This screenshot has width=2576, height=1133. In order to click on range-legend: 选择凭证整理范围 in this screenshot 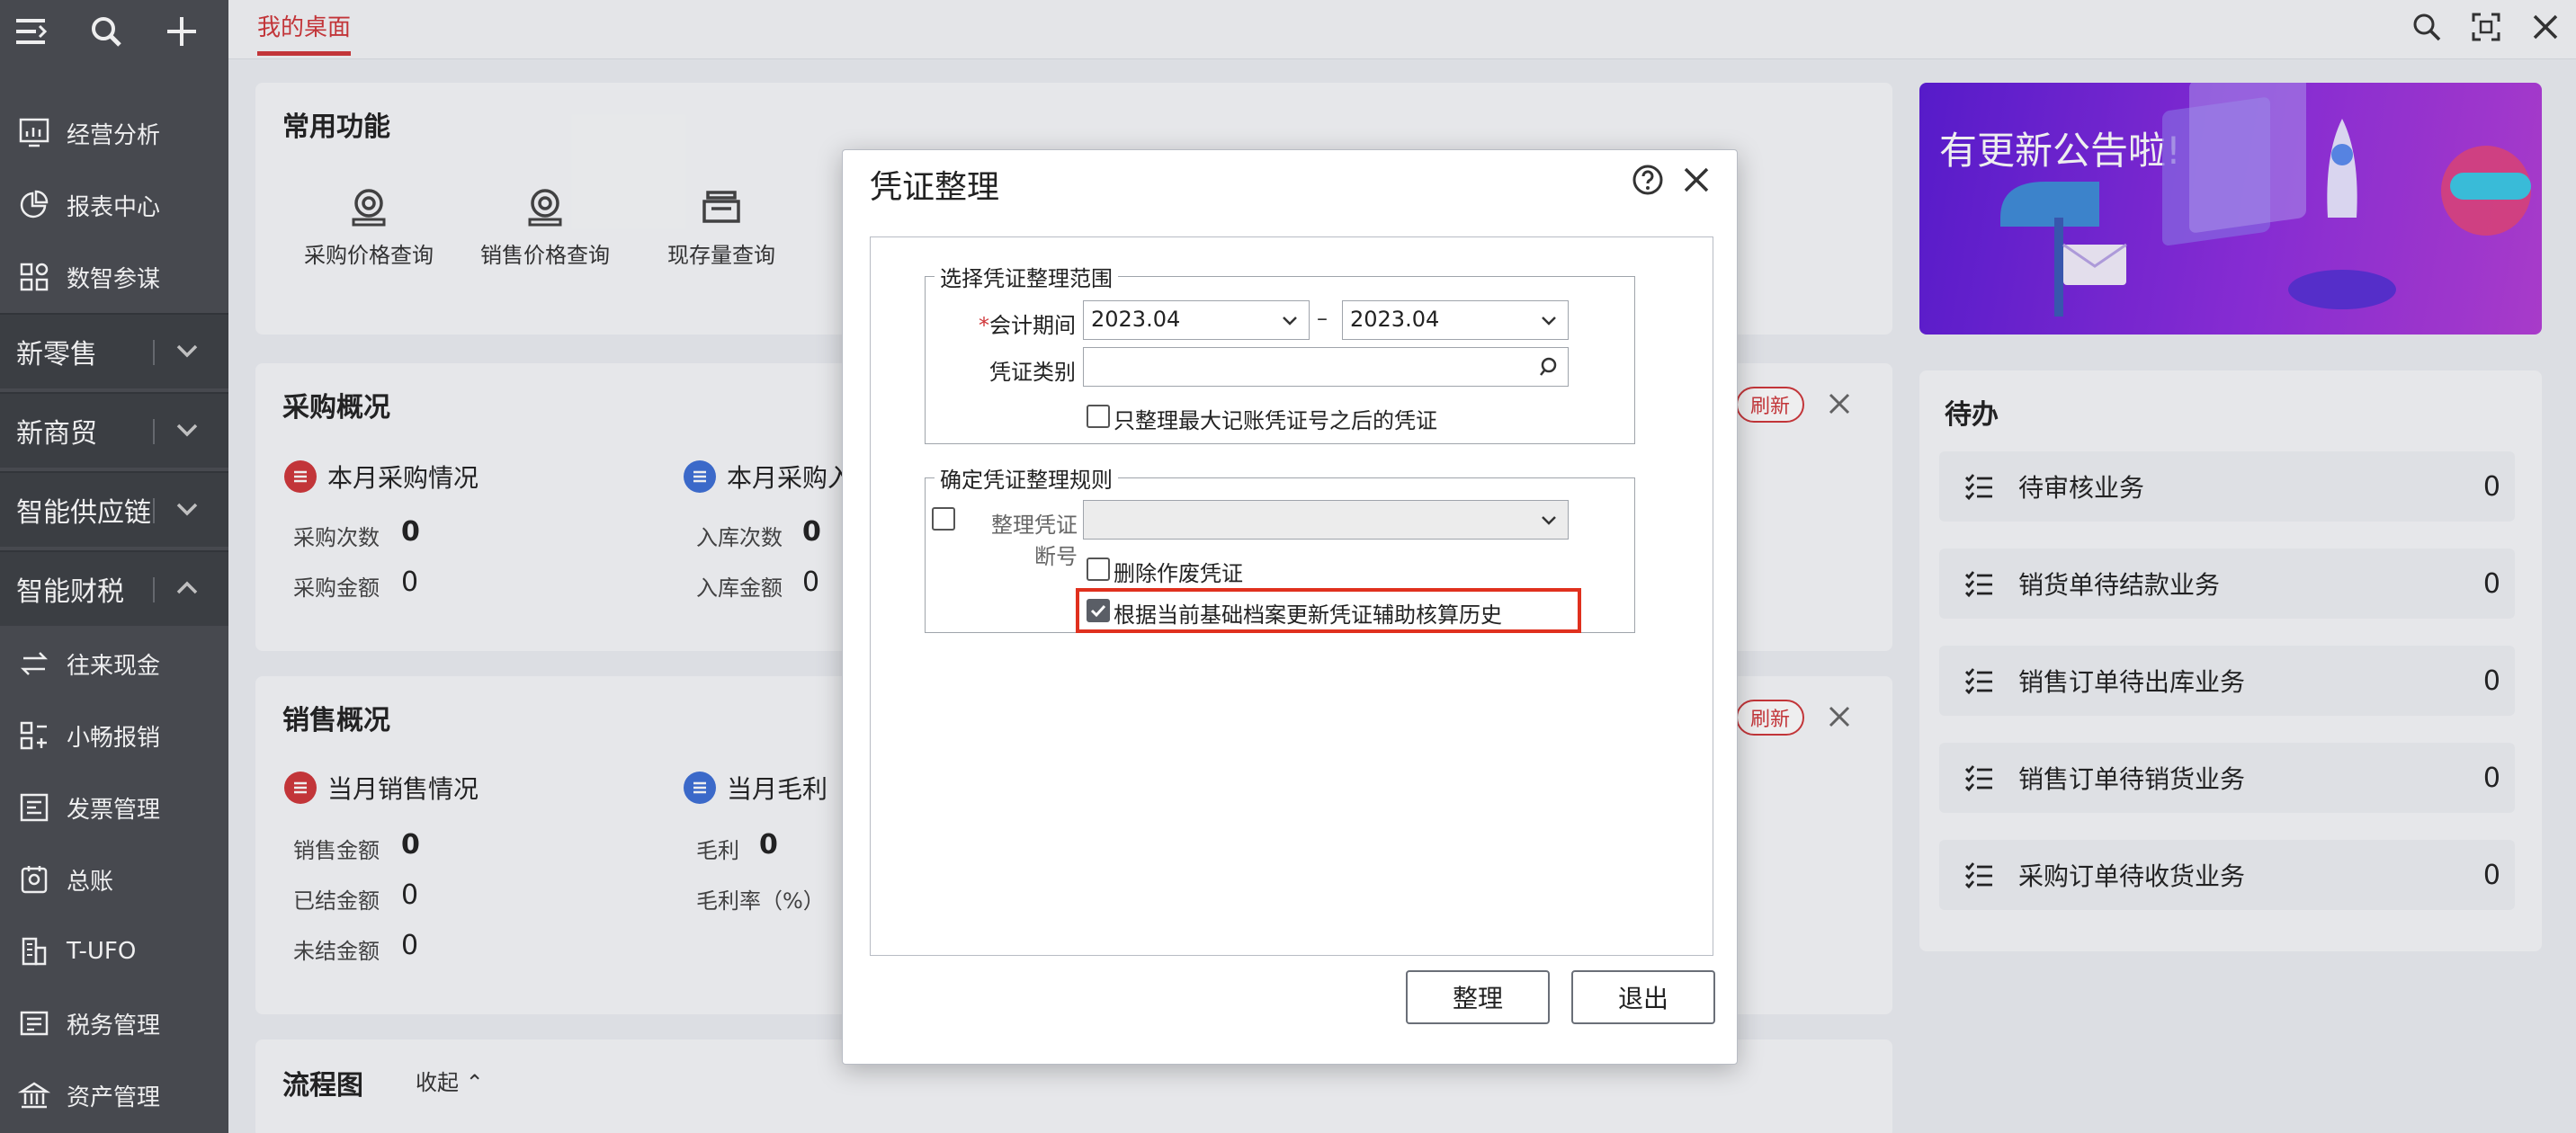, I will do `click(1026, 278)`.